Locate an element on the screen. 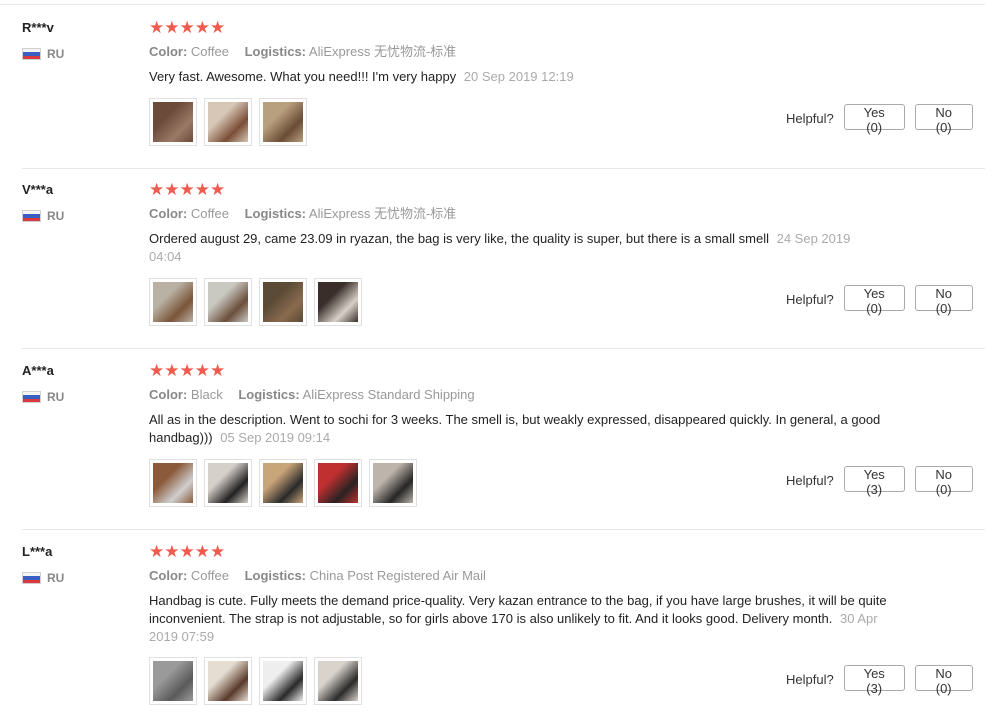 This screenshot has height=723, width=1000. color-value: Coffee is located at coordinates (209, 575).